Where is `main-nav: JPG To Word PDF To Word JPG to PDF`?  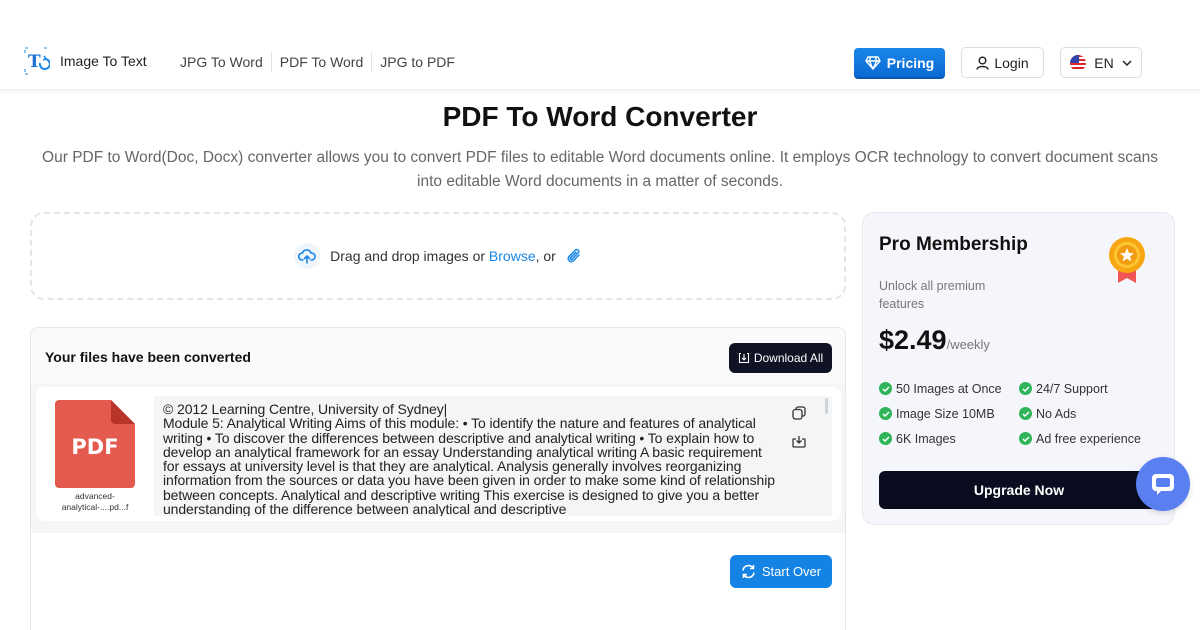
main-nav: JPG To Word PDF To Word JPG to PDF is located at coordinates (317, 62).